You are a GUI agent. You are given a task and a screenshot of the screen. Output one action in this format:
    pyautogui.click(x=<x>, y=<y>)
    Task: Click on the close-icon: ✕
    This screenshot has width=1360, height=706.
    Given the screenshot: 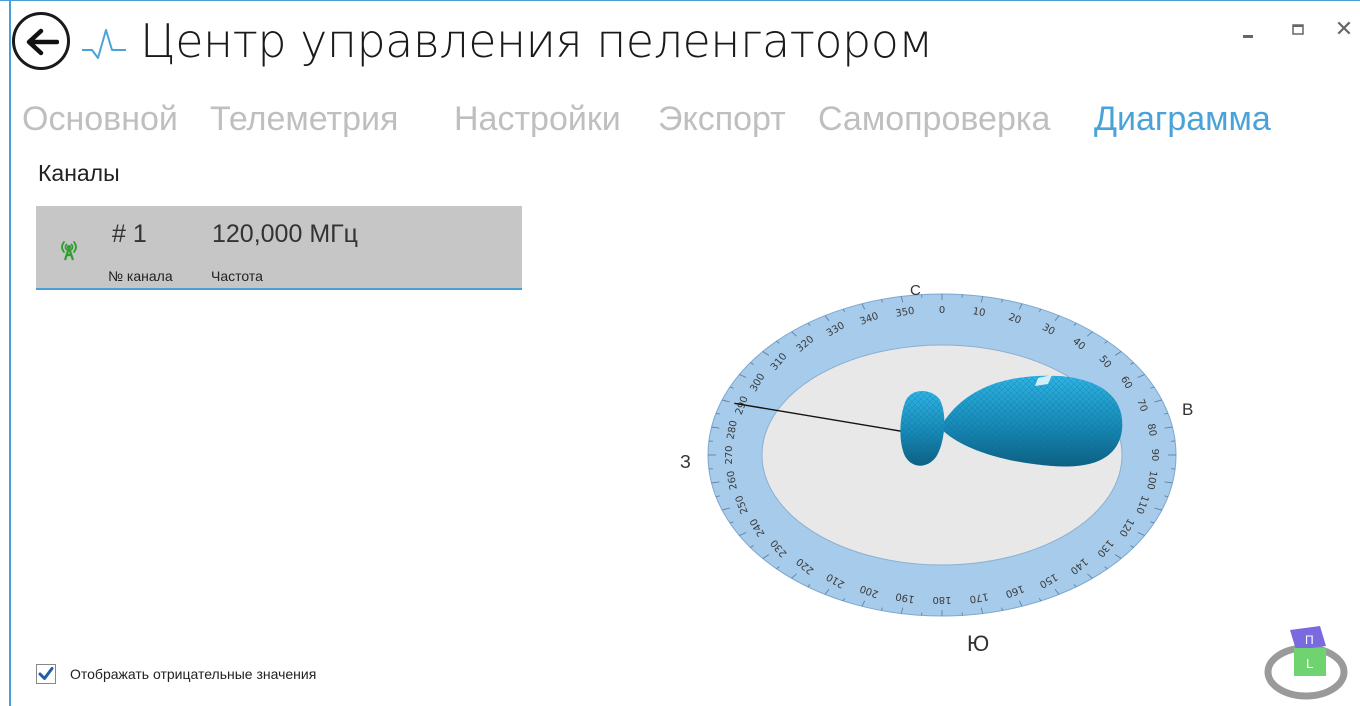 What is the action you would take?
    pyautogui.click(x=1344, y=29)
    